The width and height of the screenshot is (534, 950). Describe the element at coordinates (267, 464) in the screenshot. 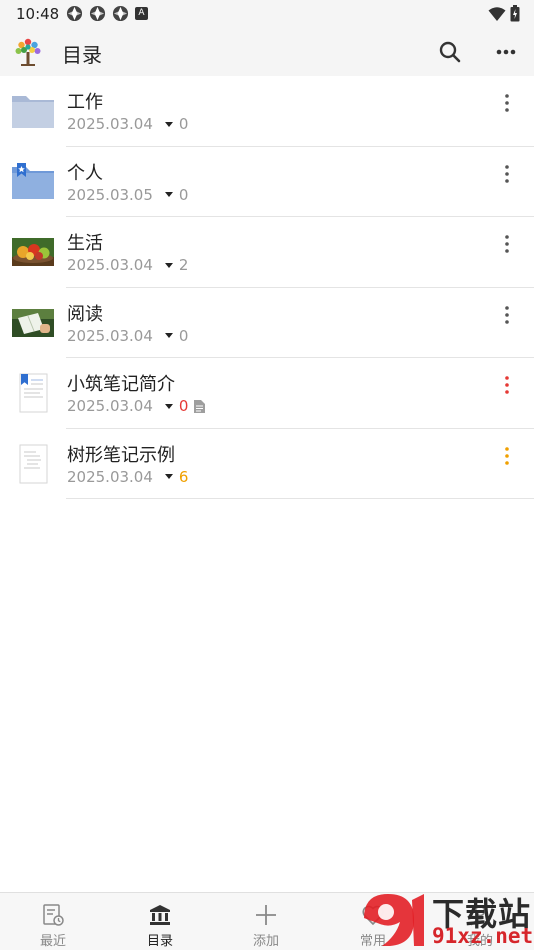

I see `list-item: 树形笔记示例 2025.03.04 6` at that location.